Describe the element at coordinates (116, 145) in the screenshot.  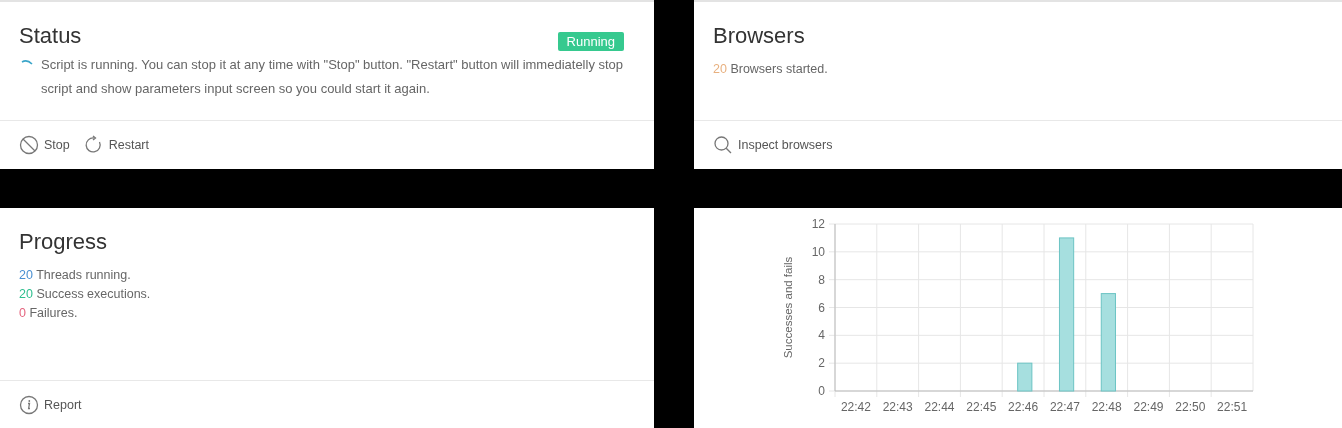
I see `restart-button: Restart` at that location.